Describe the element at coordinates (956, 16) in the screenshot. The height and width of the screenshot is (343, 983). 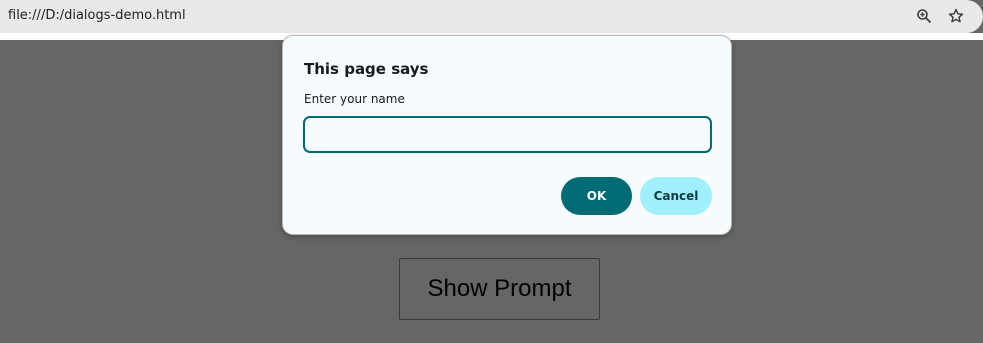
I see `star-icon` at that location.